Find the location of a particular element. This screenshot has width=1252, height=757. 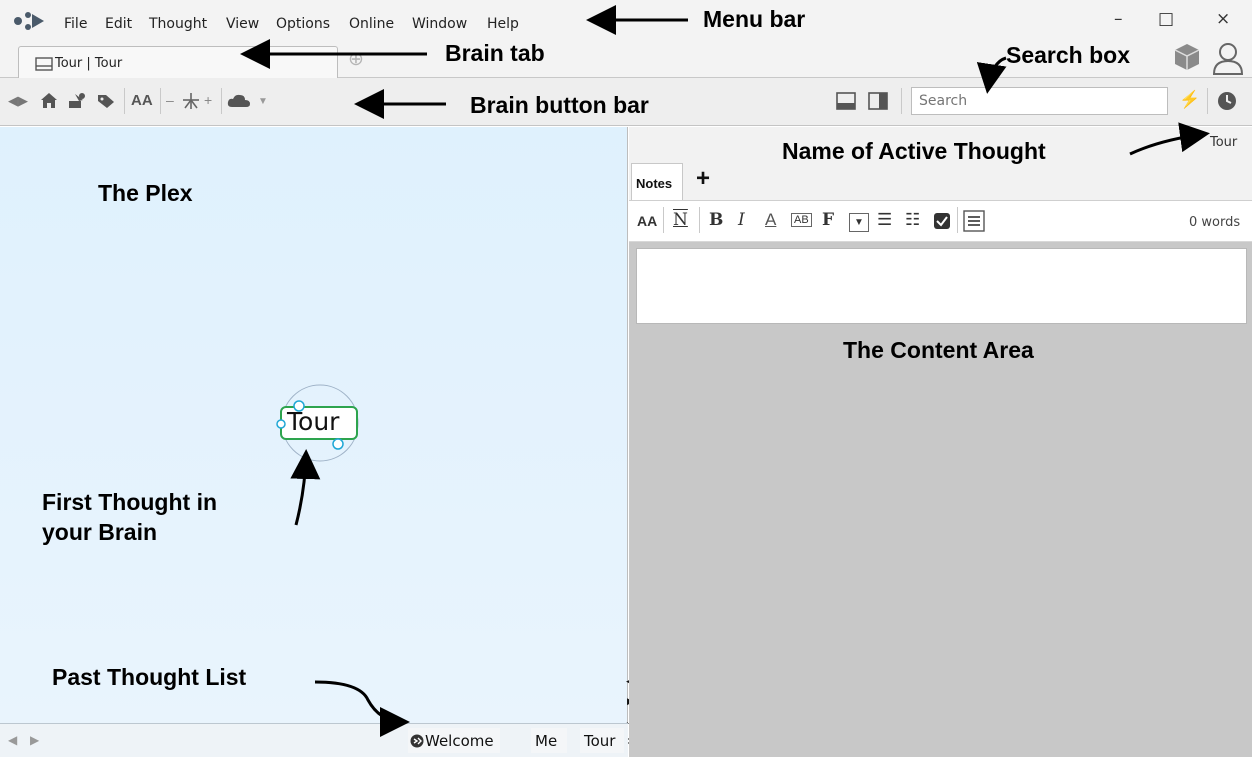

cube-icon is located at coordinates (1187, 57).